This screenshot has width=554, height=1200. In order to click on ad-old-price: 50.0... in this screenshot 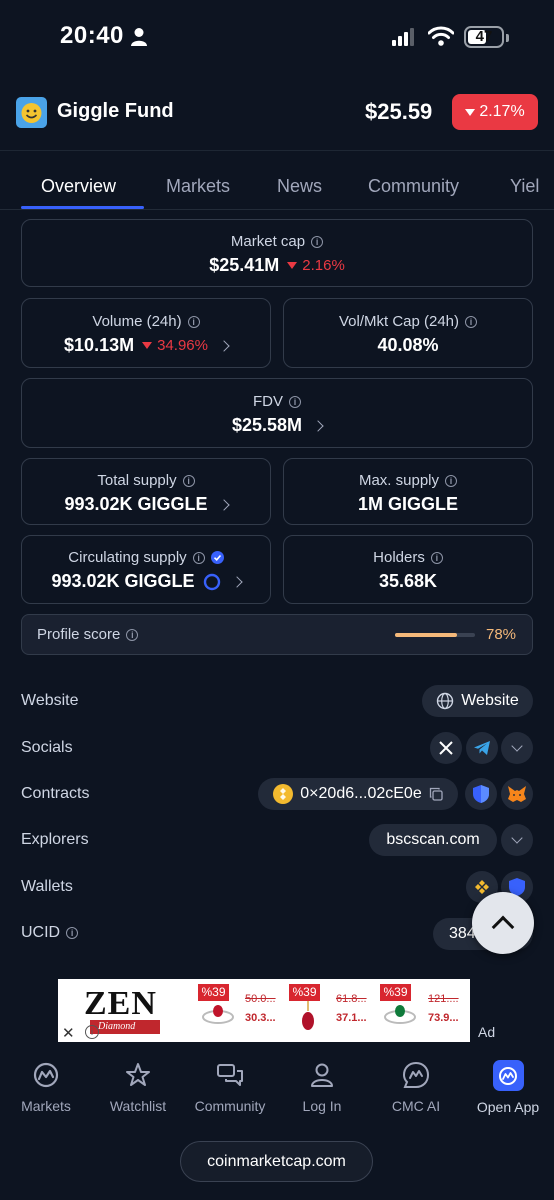, I will do `click(260, 999)`.